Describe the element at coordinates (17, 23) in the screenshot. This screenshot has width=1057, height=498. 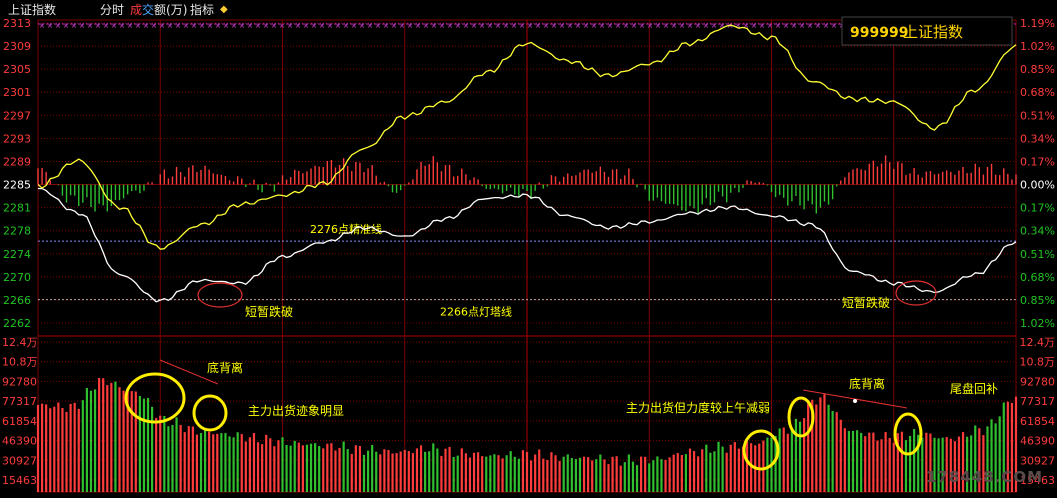
I see `price-tick-label: 2313` at that location.